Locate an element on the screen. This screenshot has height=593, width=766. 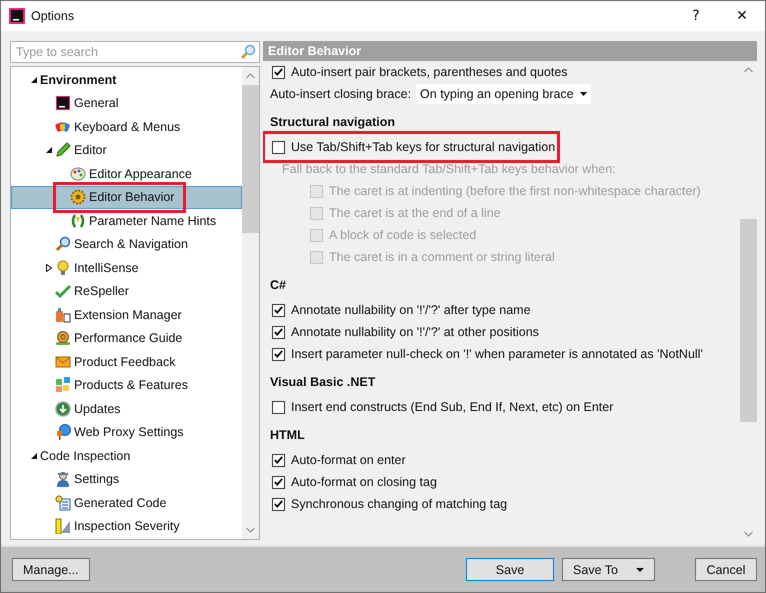
tree-item: ReSpeller is located at coordinates (126, 291).